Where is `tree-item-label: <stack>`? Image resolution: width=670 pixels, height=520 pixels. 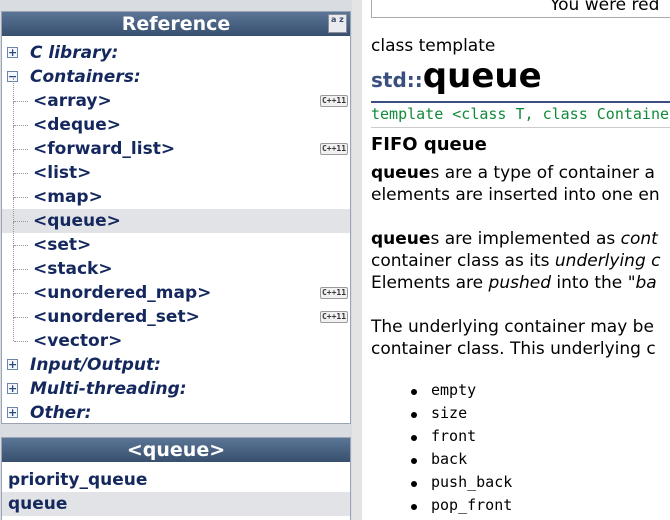 tree-item-label: <stack> is located at coordinates (73, 269).